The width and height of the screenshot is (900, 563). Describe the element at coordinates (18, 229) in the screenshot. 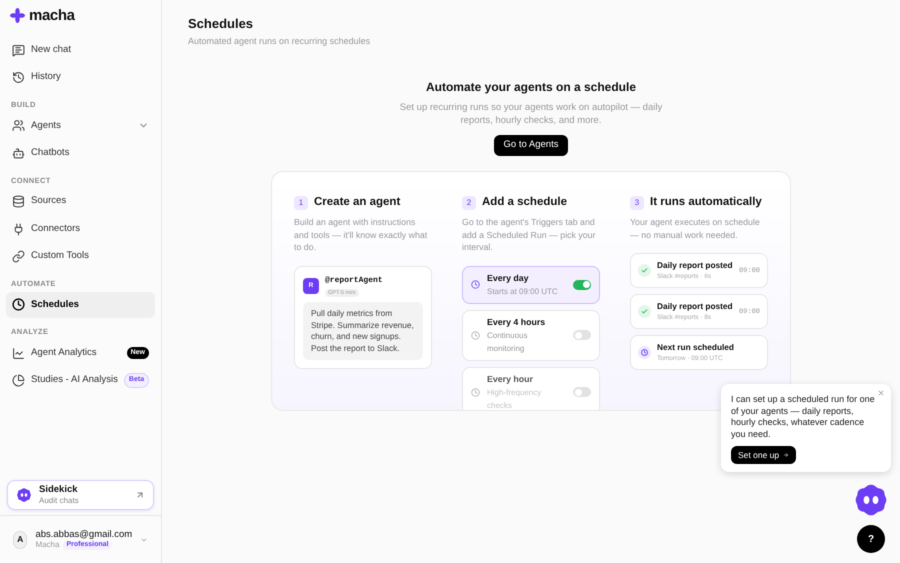

I see `plug-icon` at that location.